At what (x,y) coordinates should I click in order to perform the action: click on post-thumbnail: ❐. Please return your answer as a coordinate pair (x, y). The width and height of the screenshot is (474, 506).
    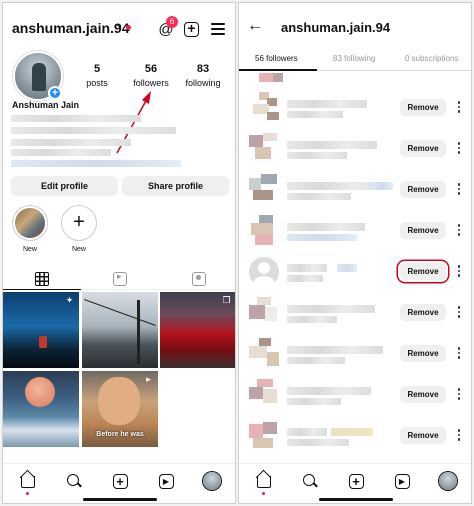
    Looking at the image, I should click on (197, 330).